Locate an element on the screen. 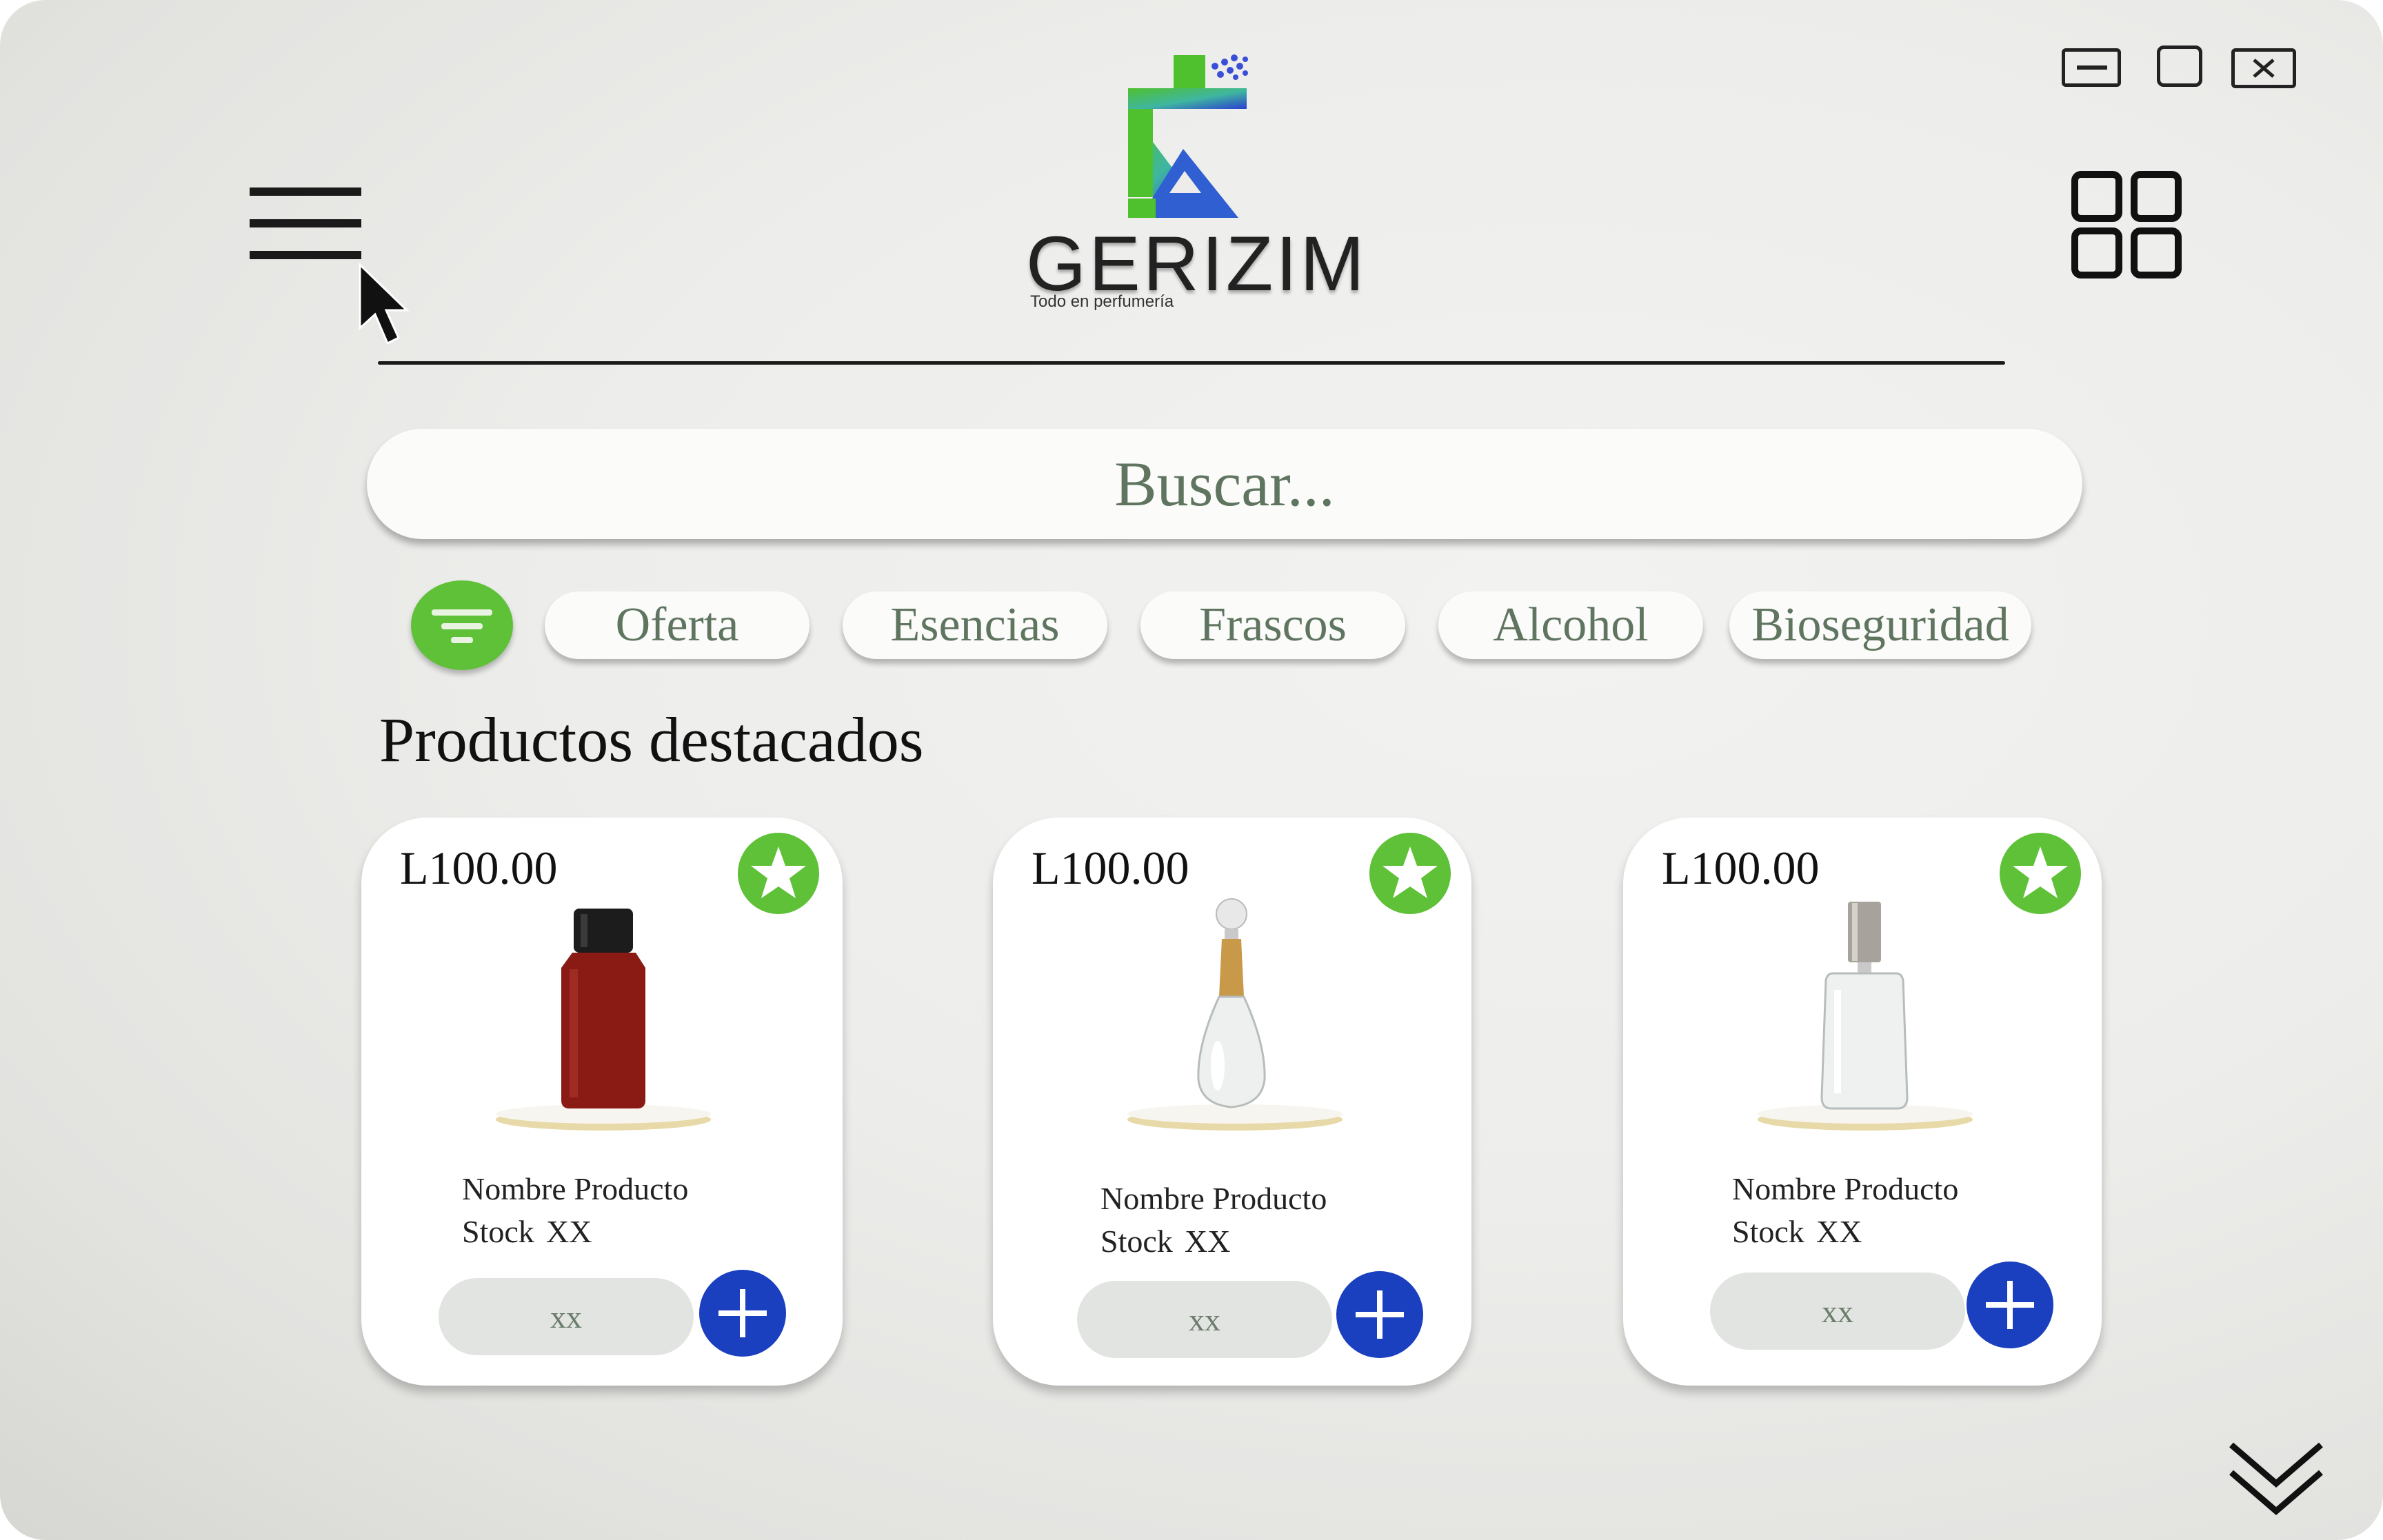 Image resolution: width=2383 pixels, height=1540 pixels. filter-icon is located at coordinates (462, 625).